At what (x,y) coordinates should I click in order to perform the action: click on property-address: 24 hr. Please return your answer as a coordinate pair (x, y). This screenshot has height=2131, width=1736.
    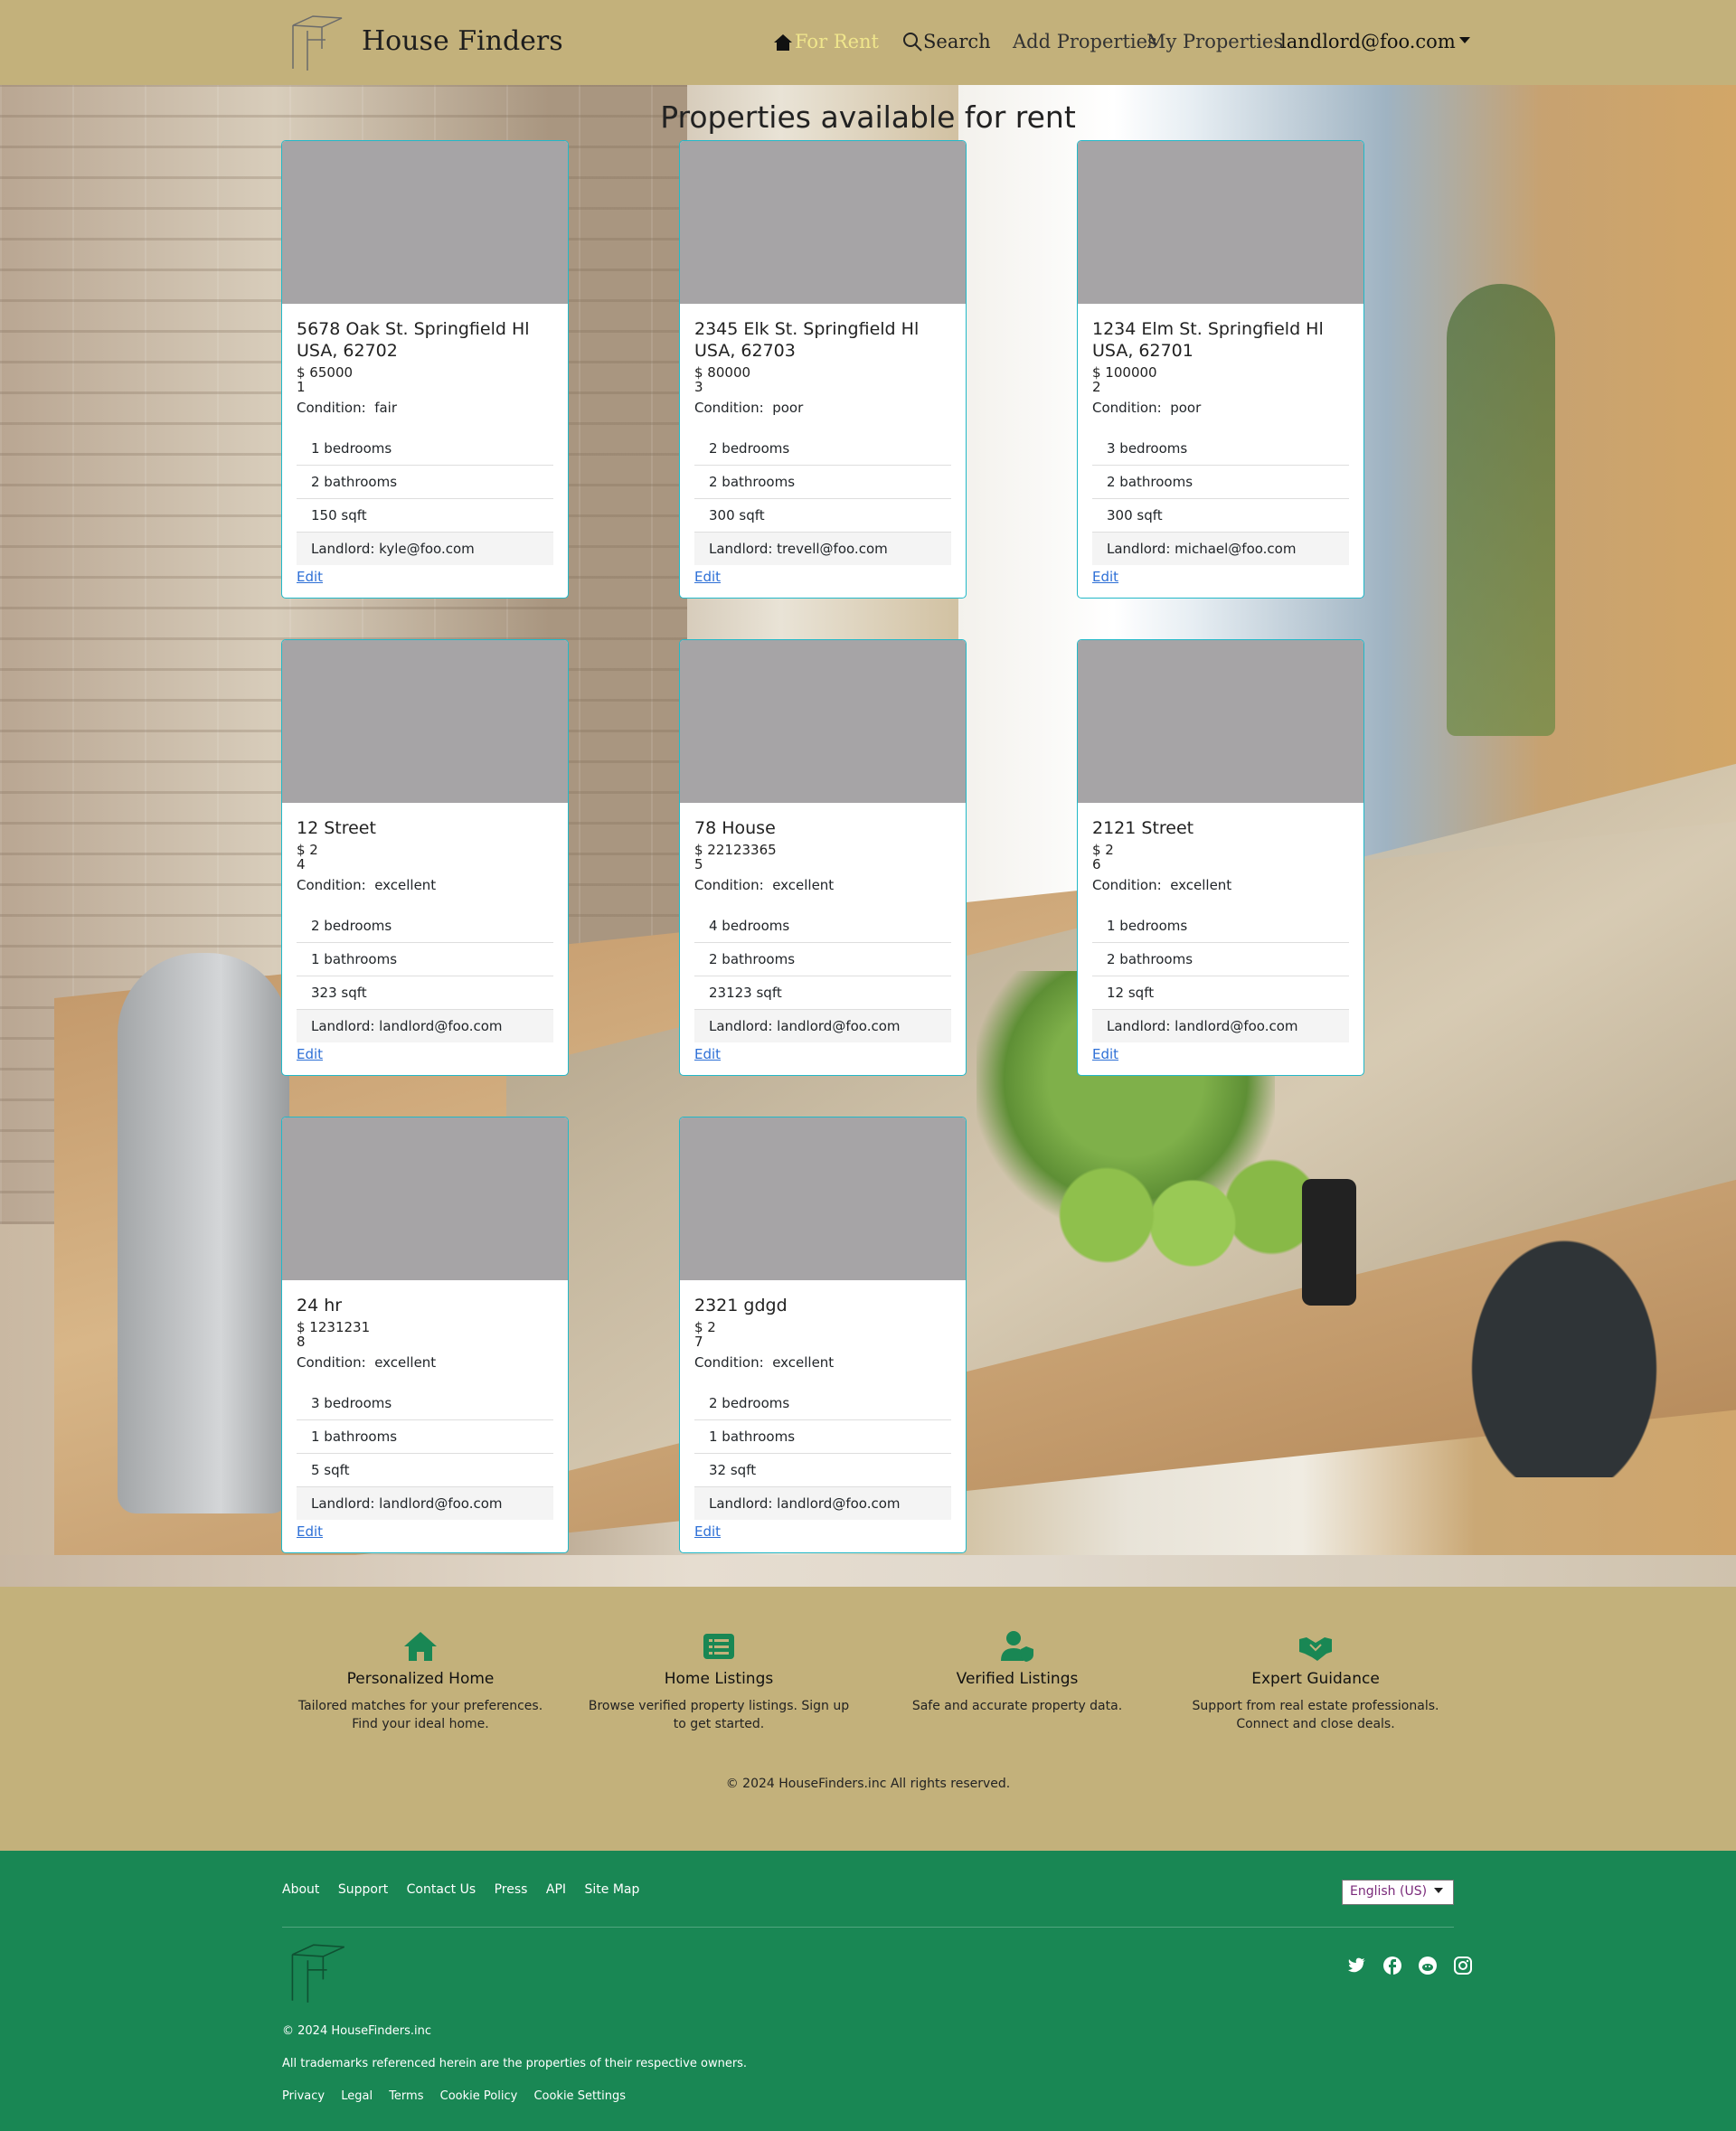
    Looking at the image, I should click on (320, 1305).